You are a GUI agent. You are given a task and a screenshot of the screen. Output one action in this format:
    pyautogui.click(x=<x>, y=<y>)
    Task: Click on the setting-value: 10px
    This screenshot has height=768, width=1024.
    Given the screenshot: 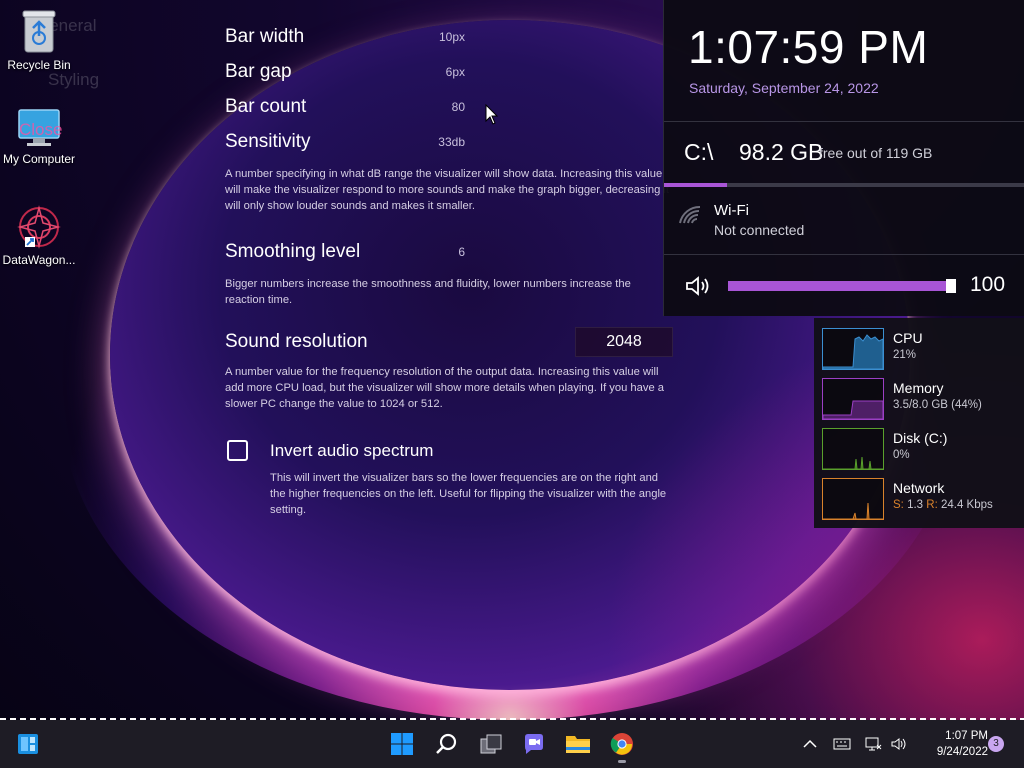 What is the action you would take?
    pyautogui.click(x=452, y=37)
    